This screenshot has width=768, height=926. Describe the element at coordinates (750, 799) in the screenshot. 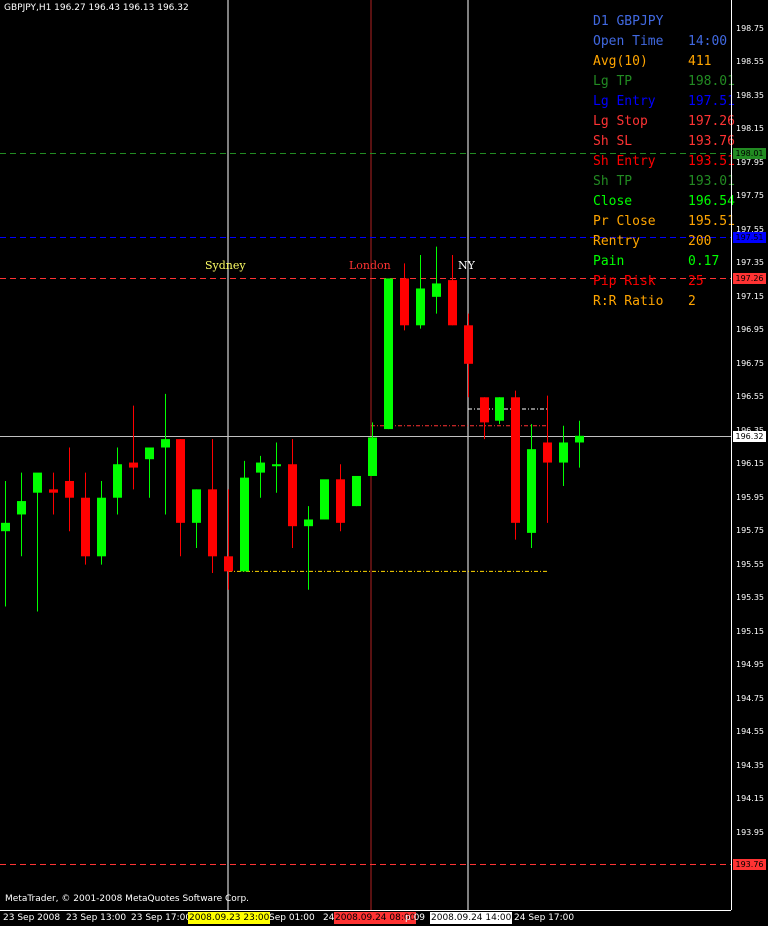

I see `price-tick-label: 194.15` at that location.